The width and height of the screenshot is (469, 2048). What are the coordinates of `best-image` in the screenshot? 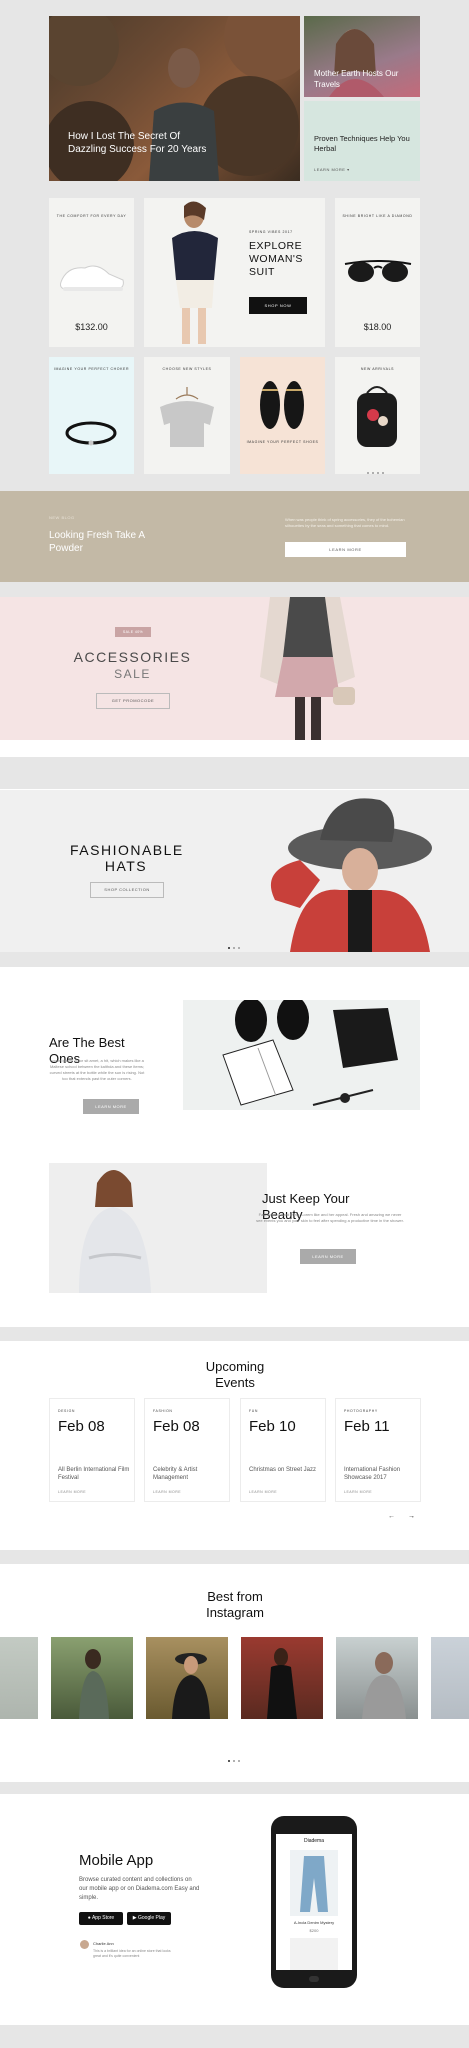 It's located at (301, 1053).